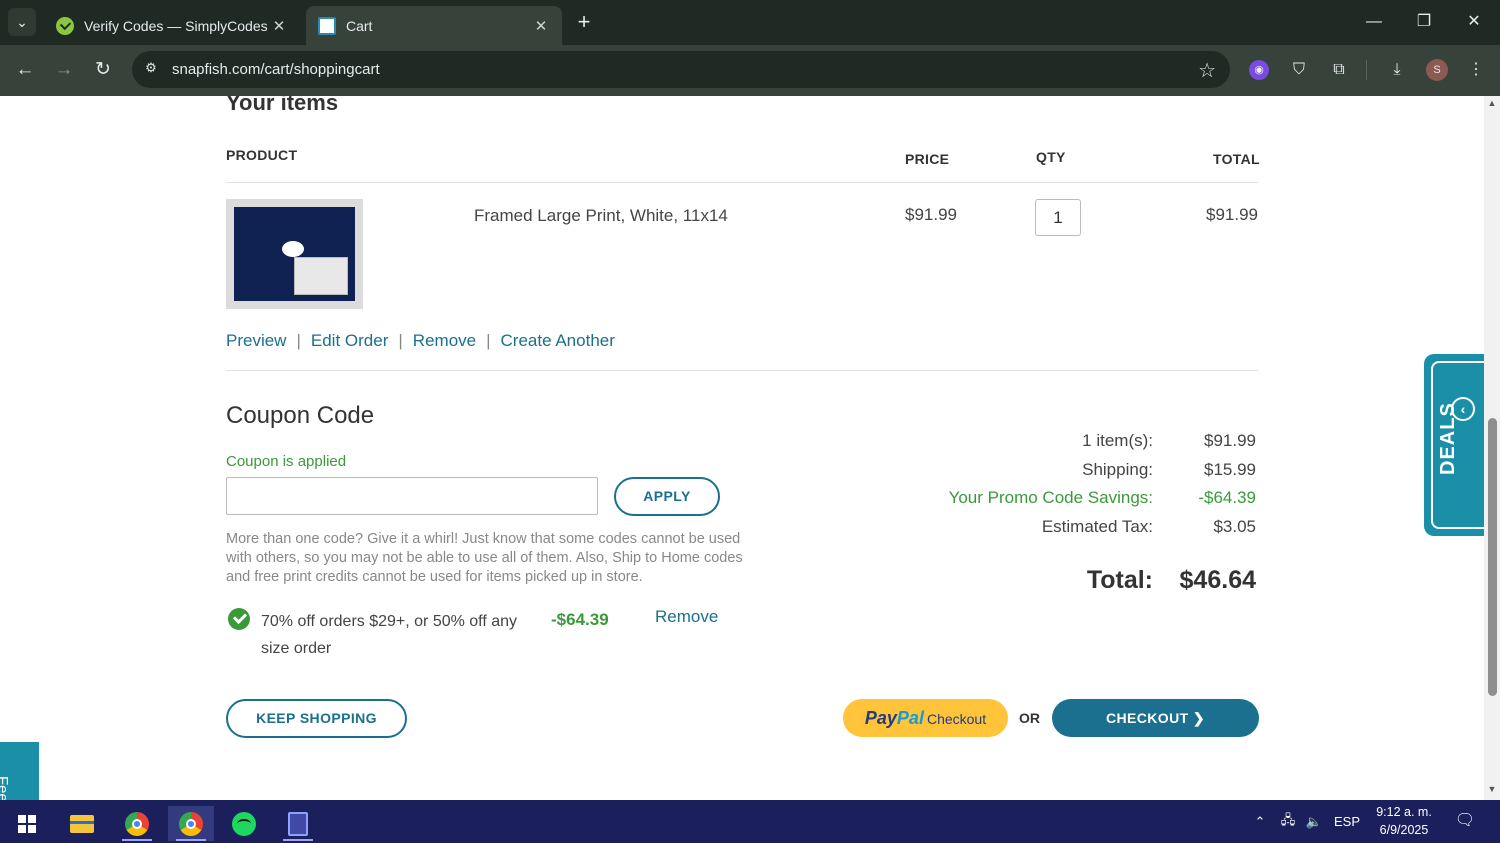 Image resolution: width=1500 pixels, height=843 pixels. I want to click on edit-order-link: Edit Order, so click(349, 341).